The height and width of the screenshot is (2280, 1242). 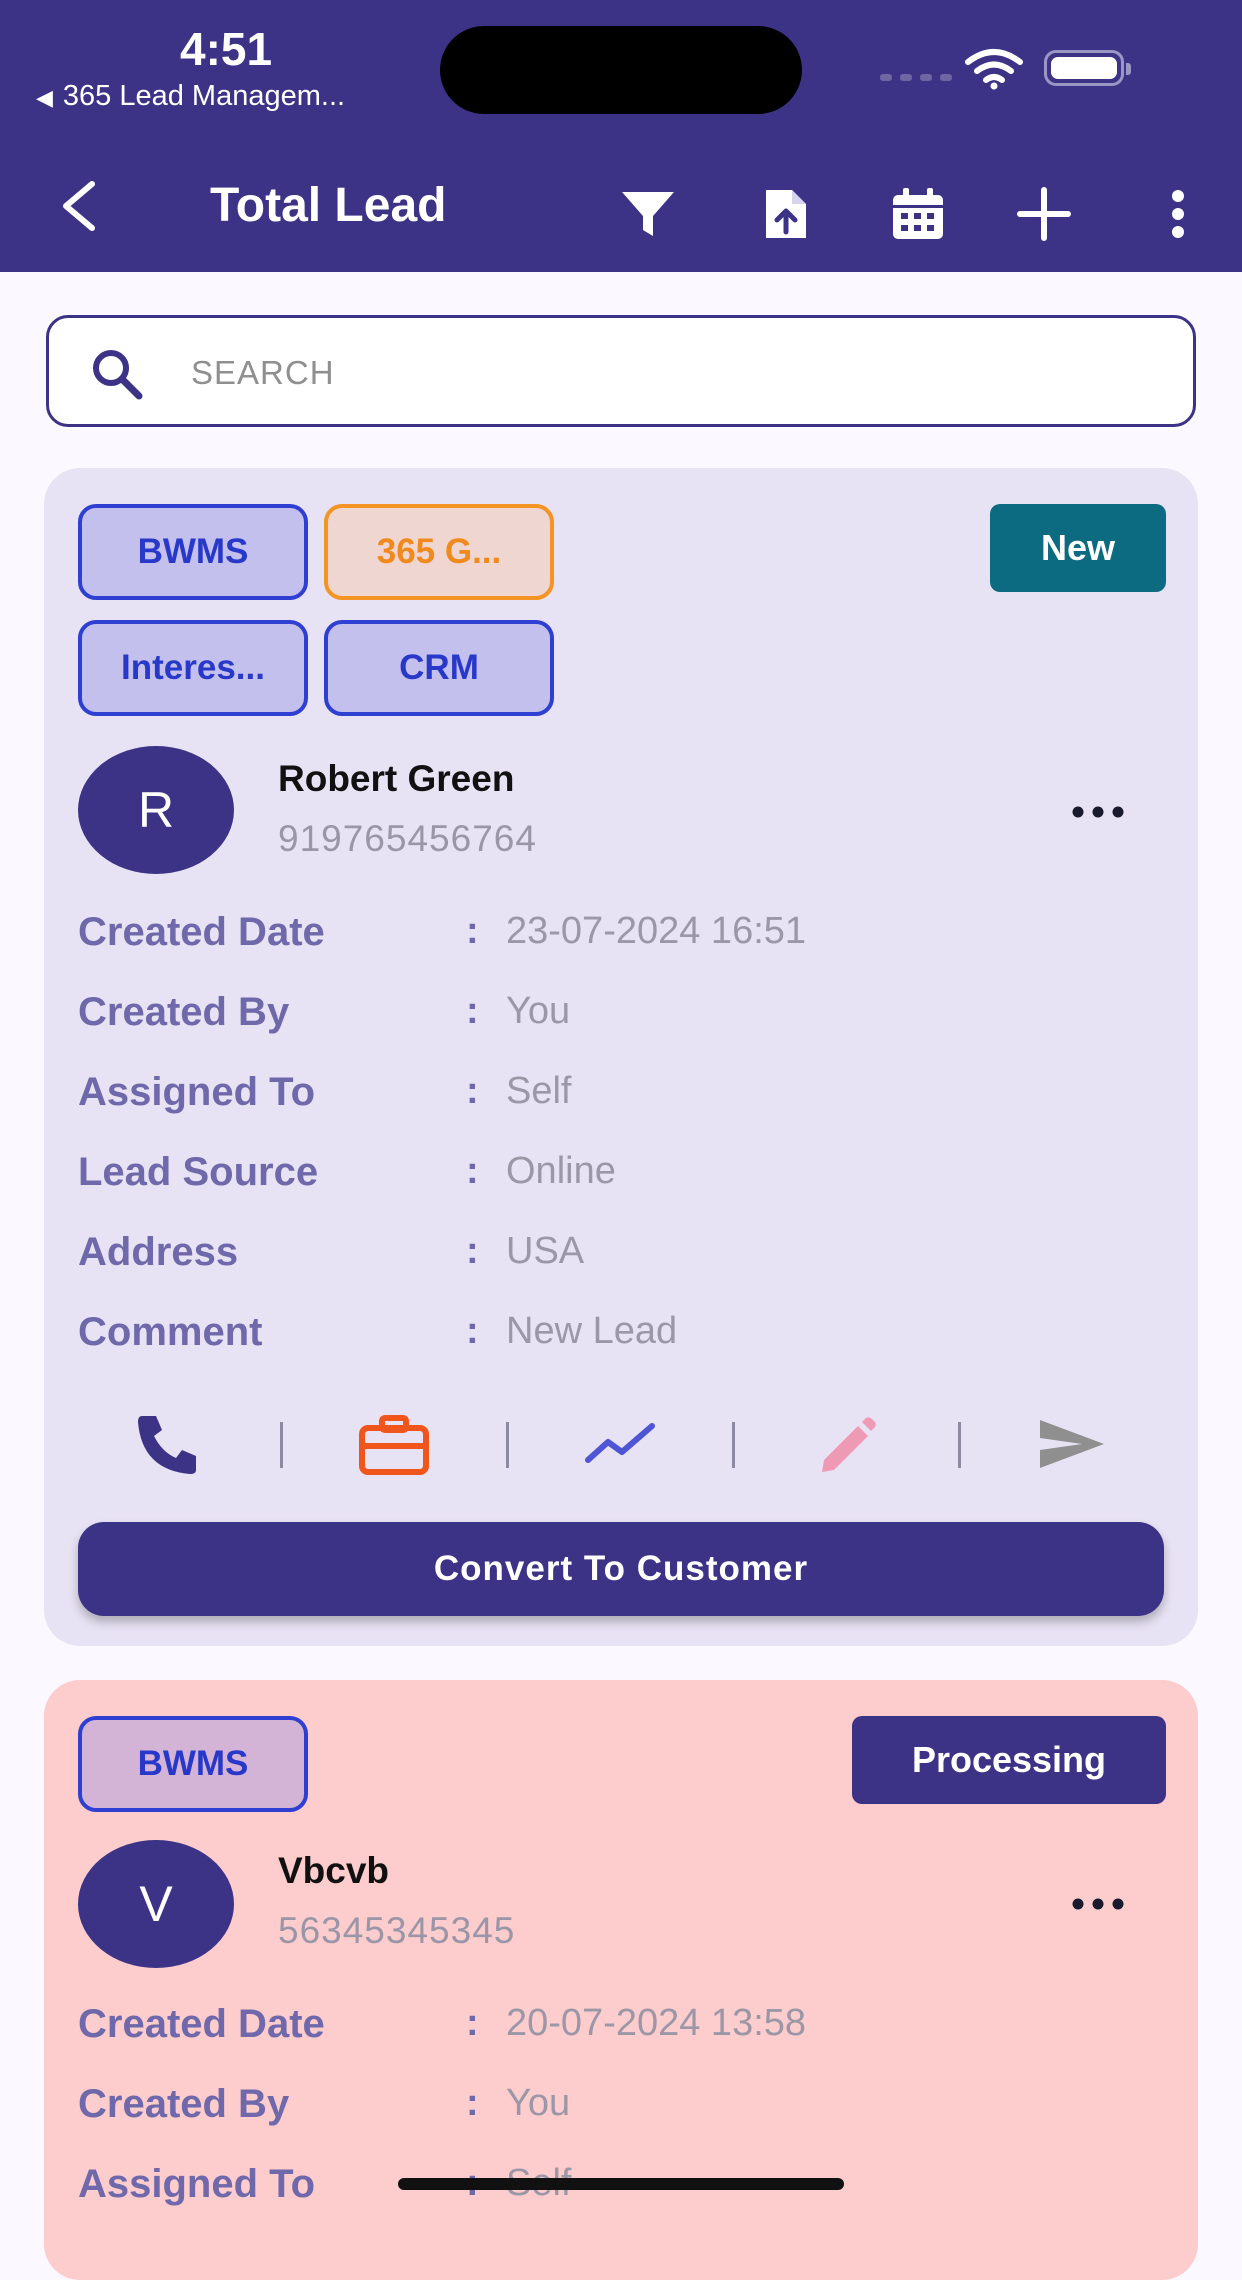 What do you see at coordinates (118, 375) in the screenshot?
I see `search-icon` at bounding box center [118, 375].